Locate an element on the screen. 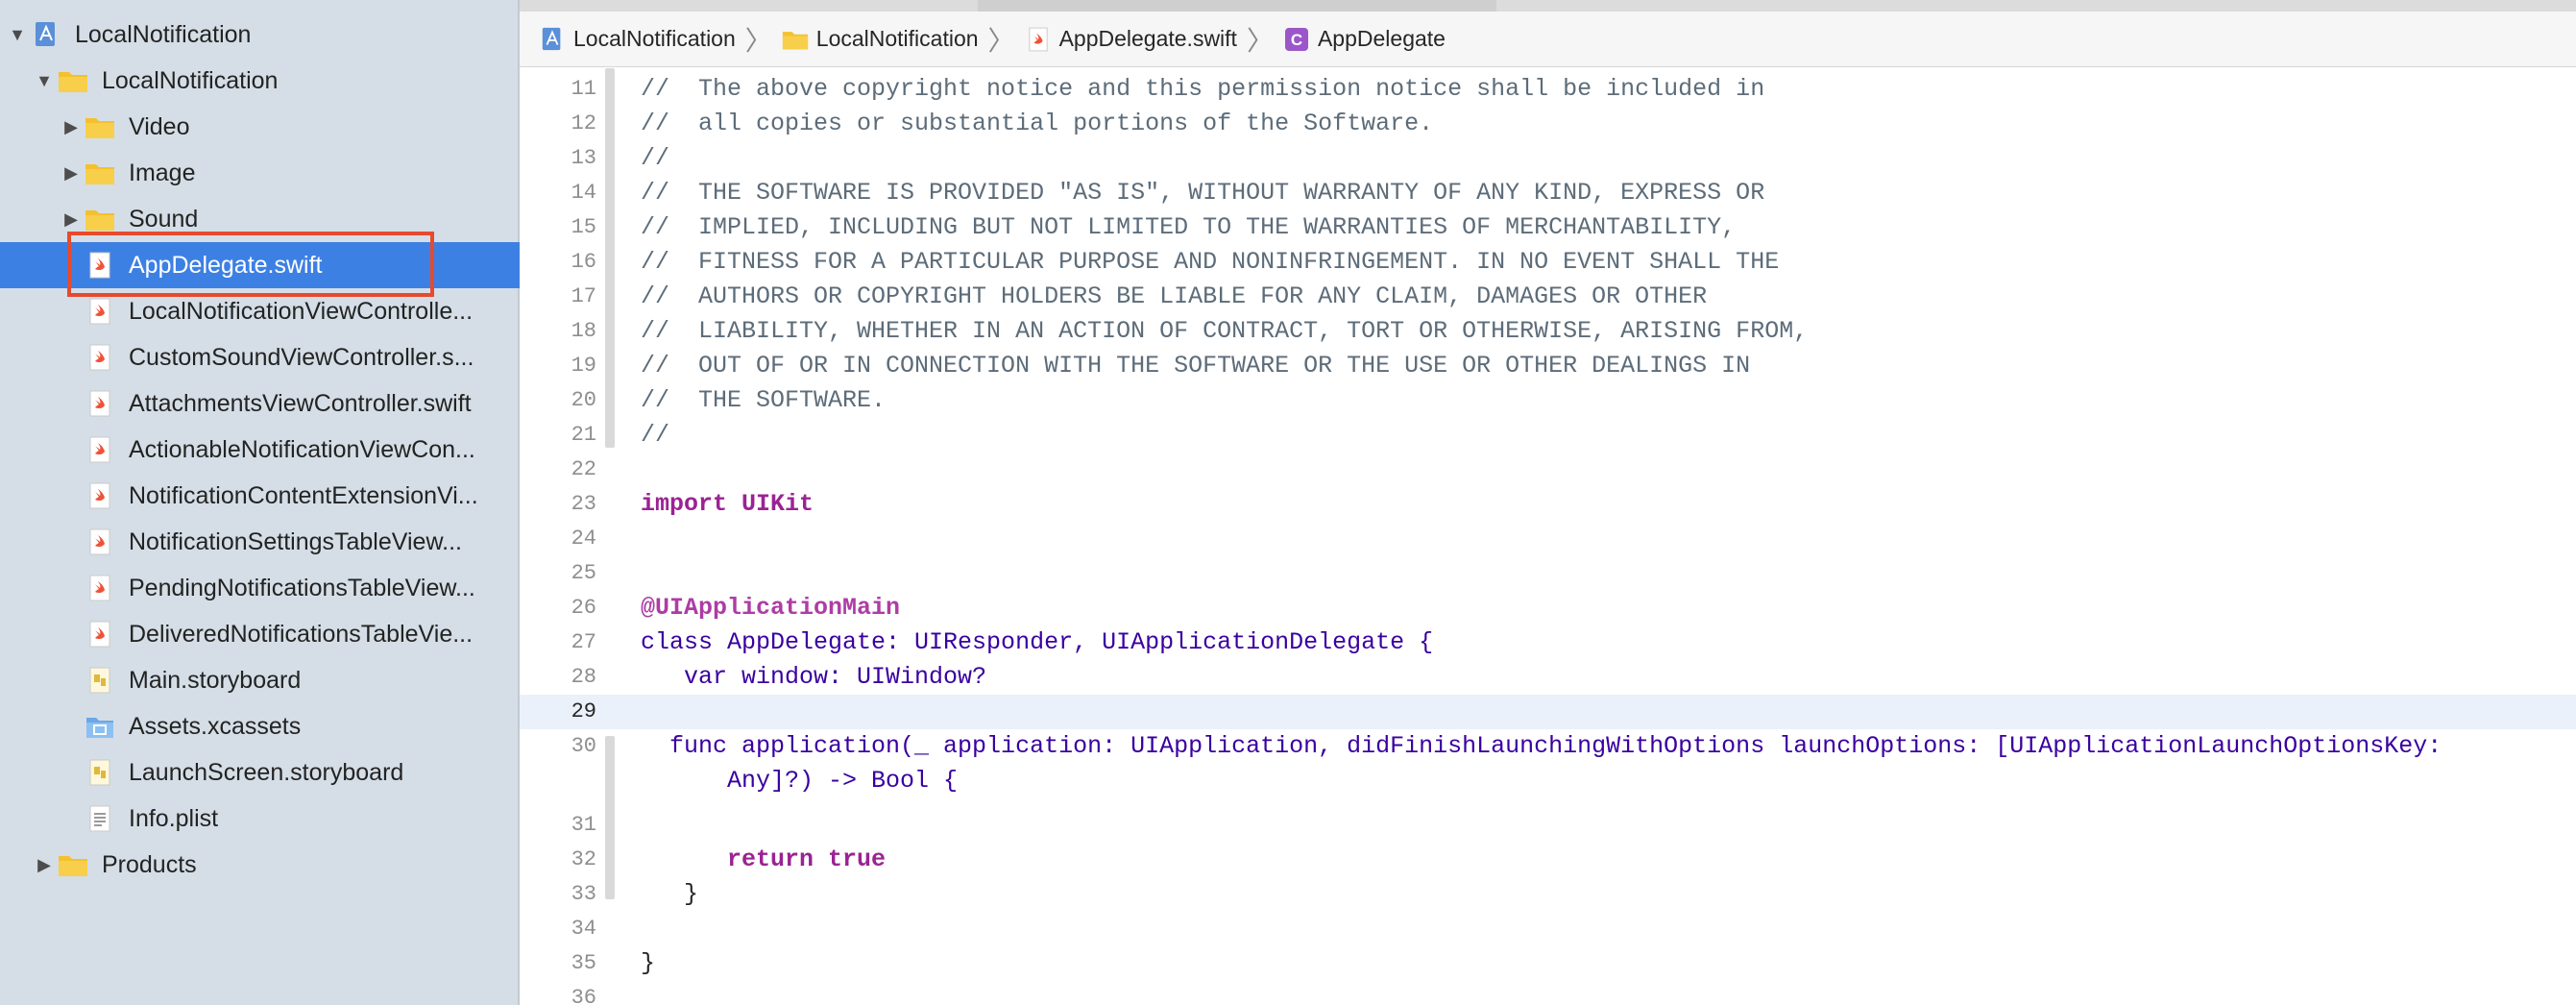 This screenshot has height=1005, width=2576. code-line: 28 var window: UIWindow? is located at coordinates (1548, 677).